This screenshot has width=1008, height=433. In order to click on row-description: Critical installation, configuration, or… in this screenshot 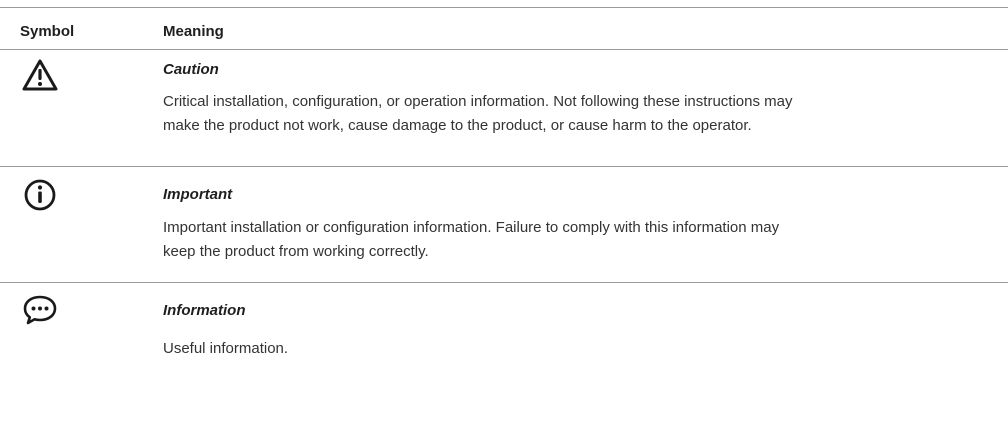, I will do `click(478, 113)`.